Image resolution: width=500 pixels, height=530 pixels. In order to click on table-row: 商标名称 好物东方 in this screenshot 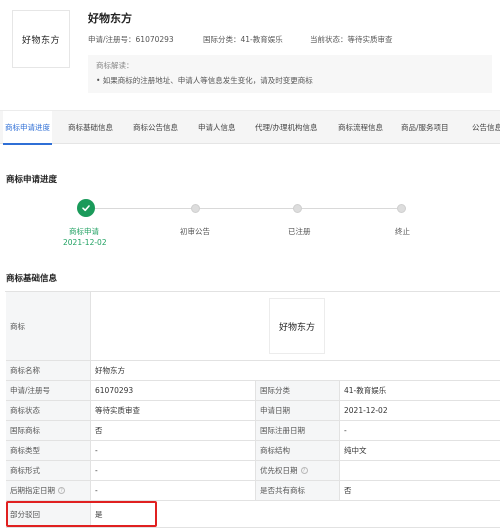, I will do `click(253, 371)`.